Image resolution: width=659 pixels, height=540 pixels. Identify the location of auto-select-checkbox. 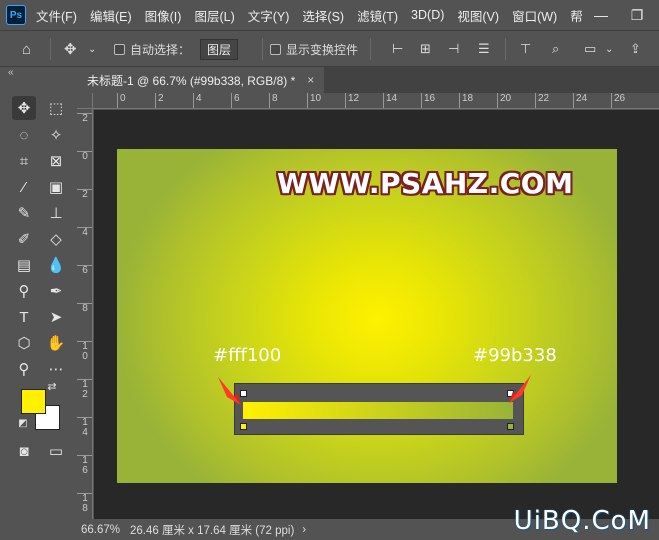
(119, 49).